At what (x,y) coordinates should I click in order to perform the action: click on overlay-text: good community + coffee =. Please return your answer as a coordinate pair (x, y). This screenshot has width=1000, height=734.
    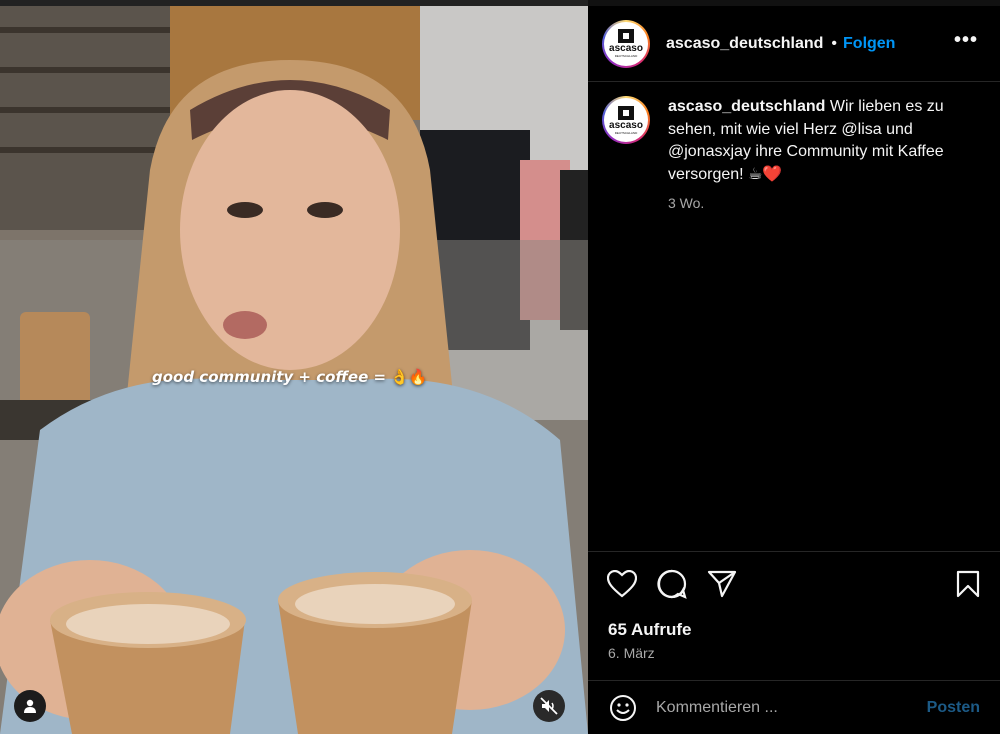
    Looking at the image, I should click on (269, 377).